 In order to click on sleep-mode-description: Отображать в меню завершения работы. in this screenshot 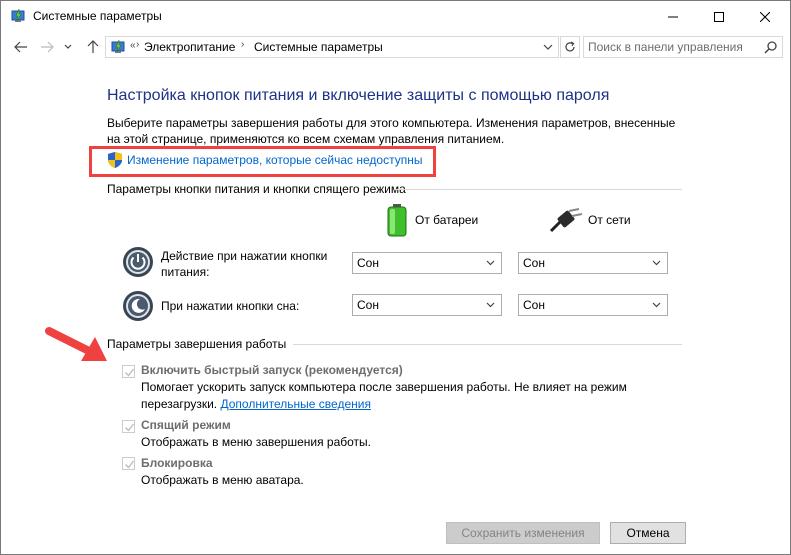, I will do `click(256, 442)`.